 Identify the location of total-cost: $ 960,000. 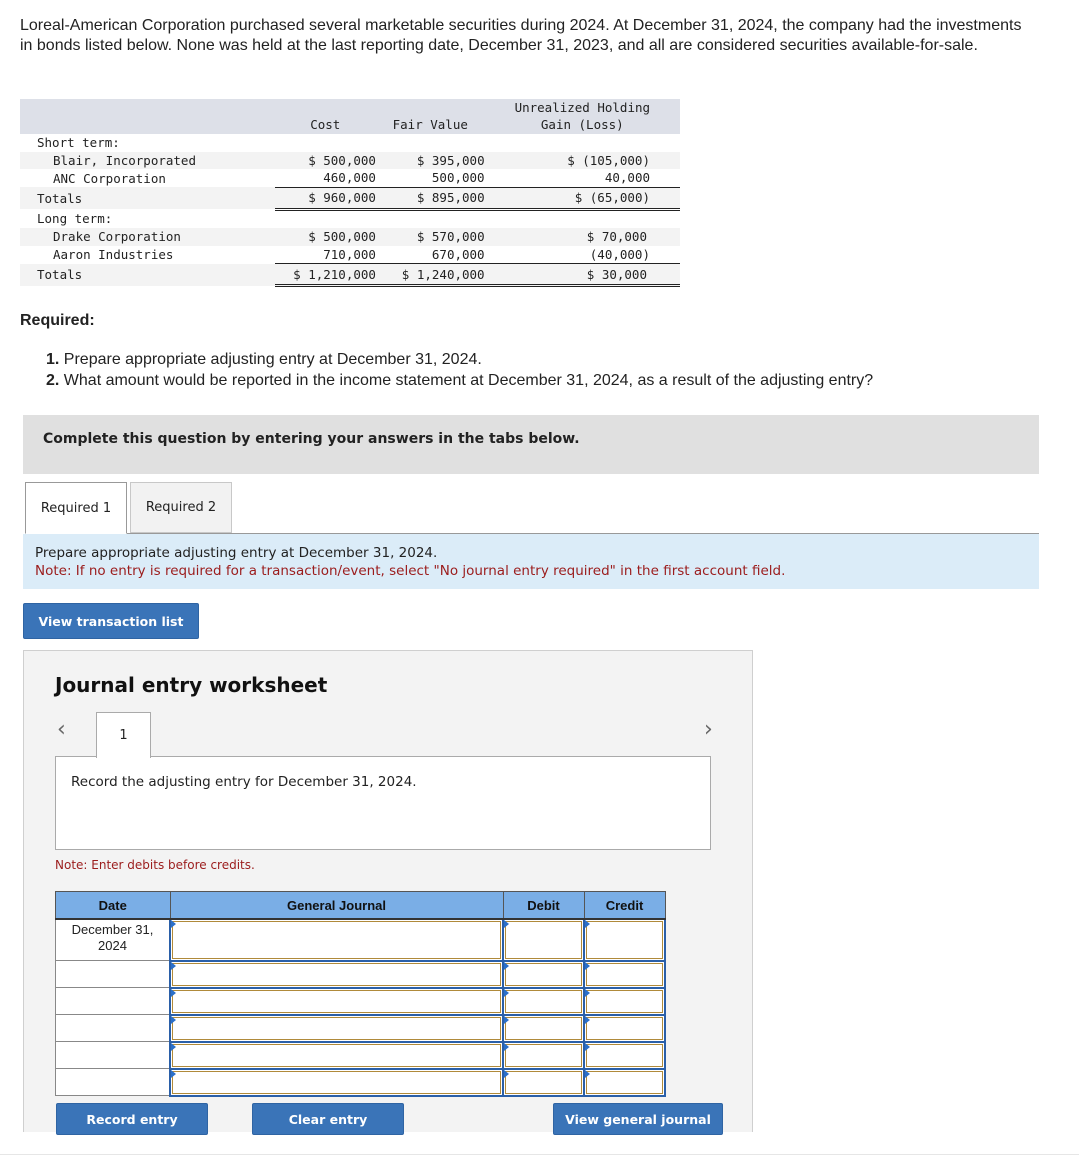
(325, 199).